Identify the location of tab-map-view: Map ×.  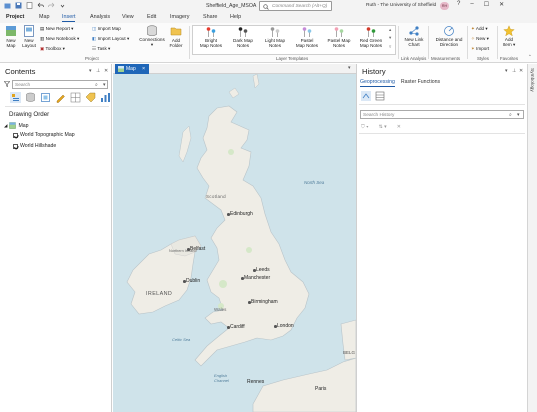
(132, 69).